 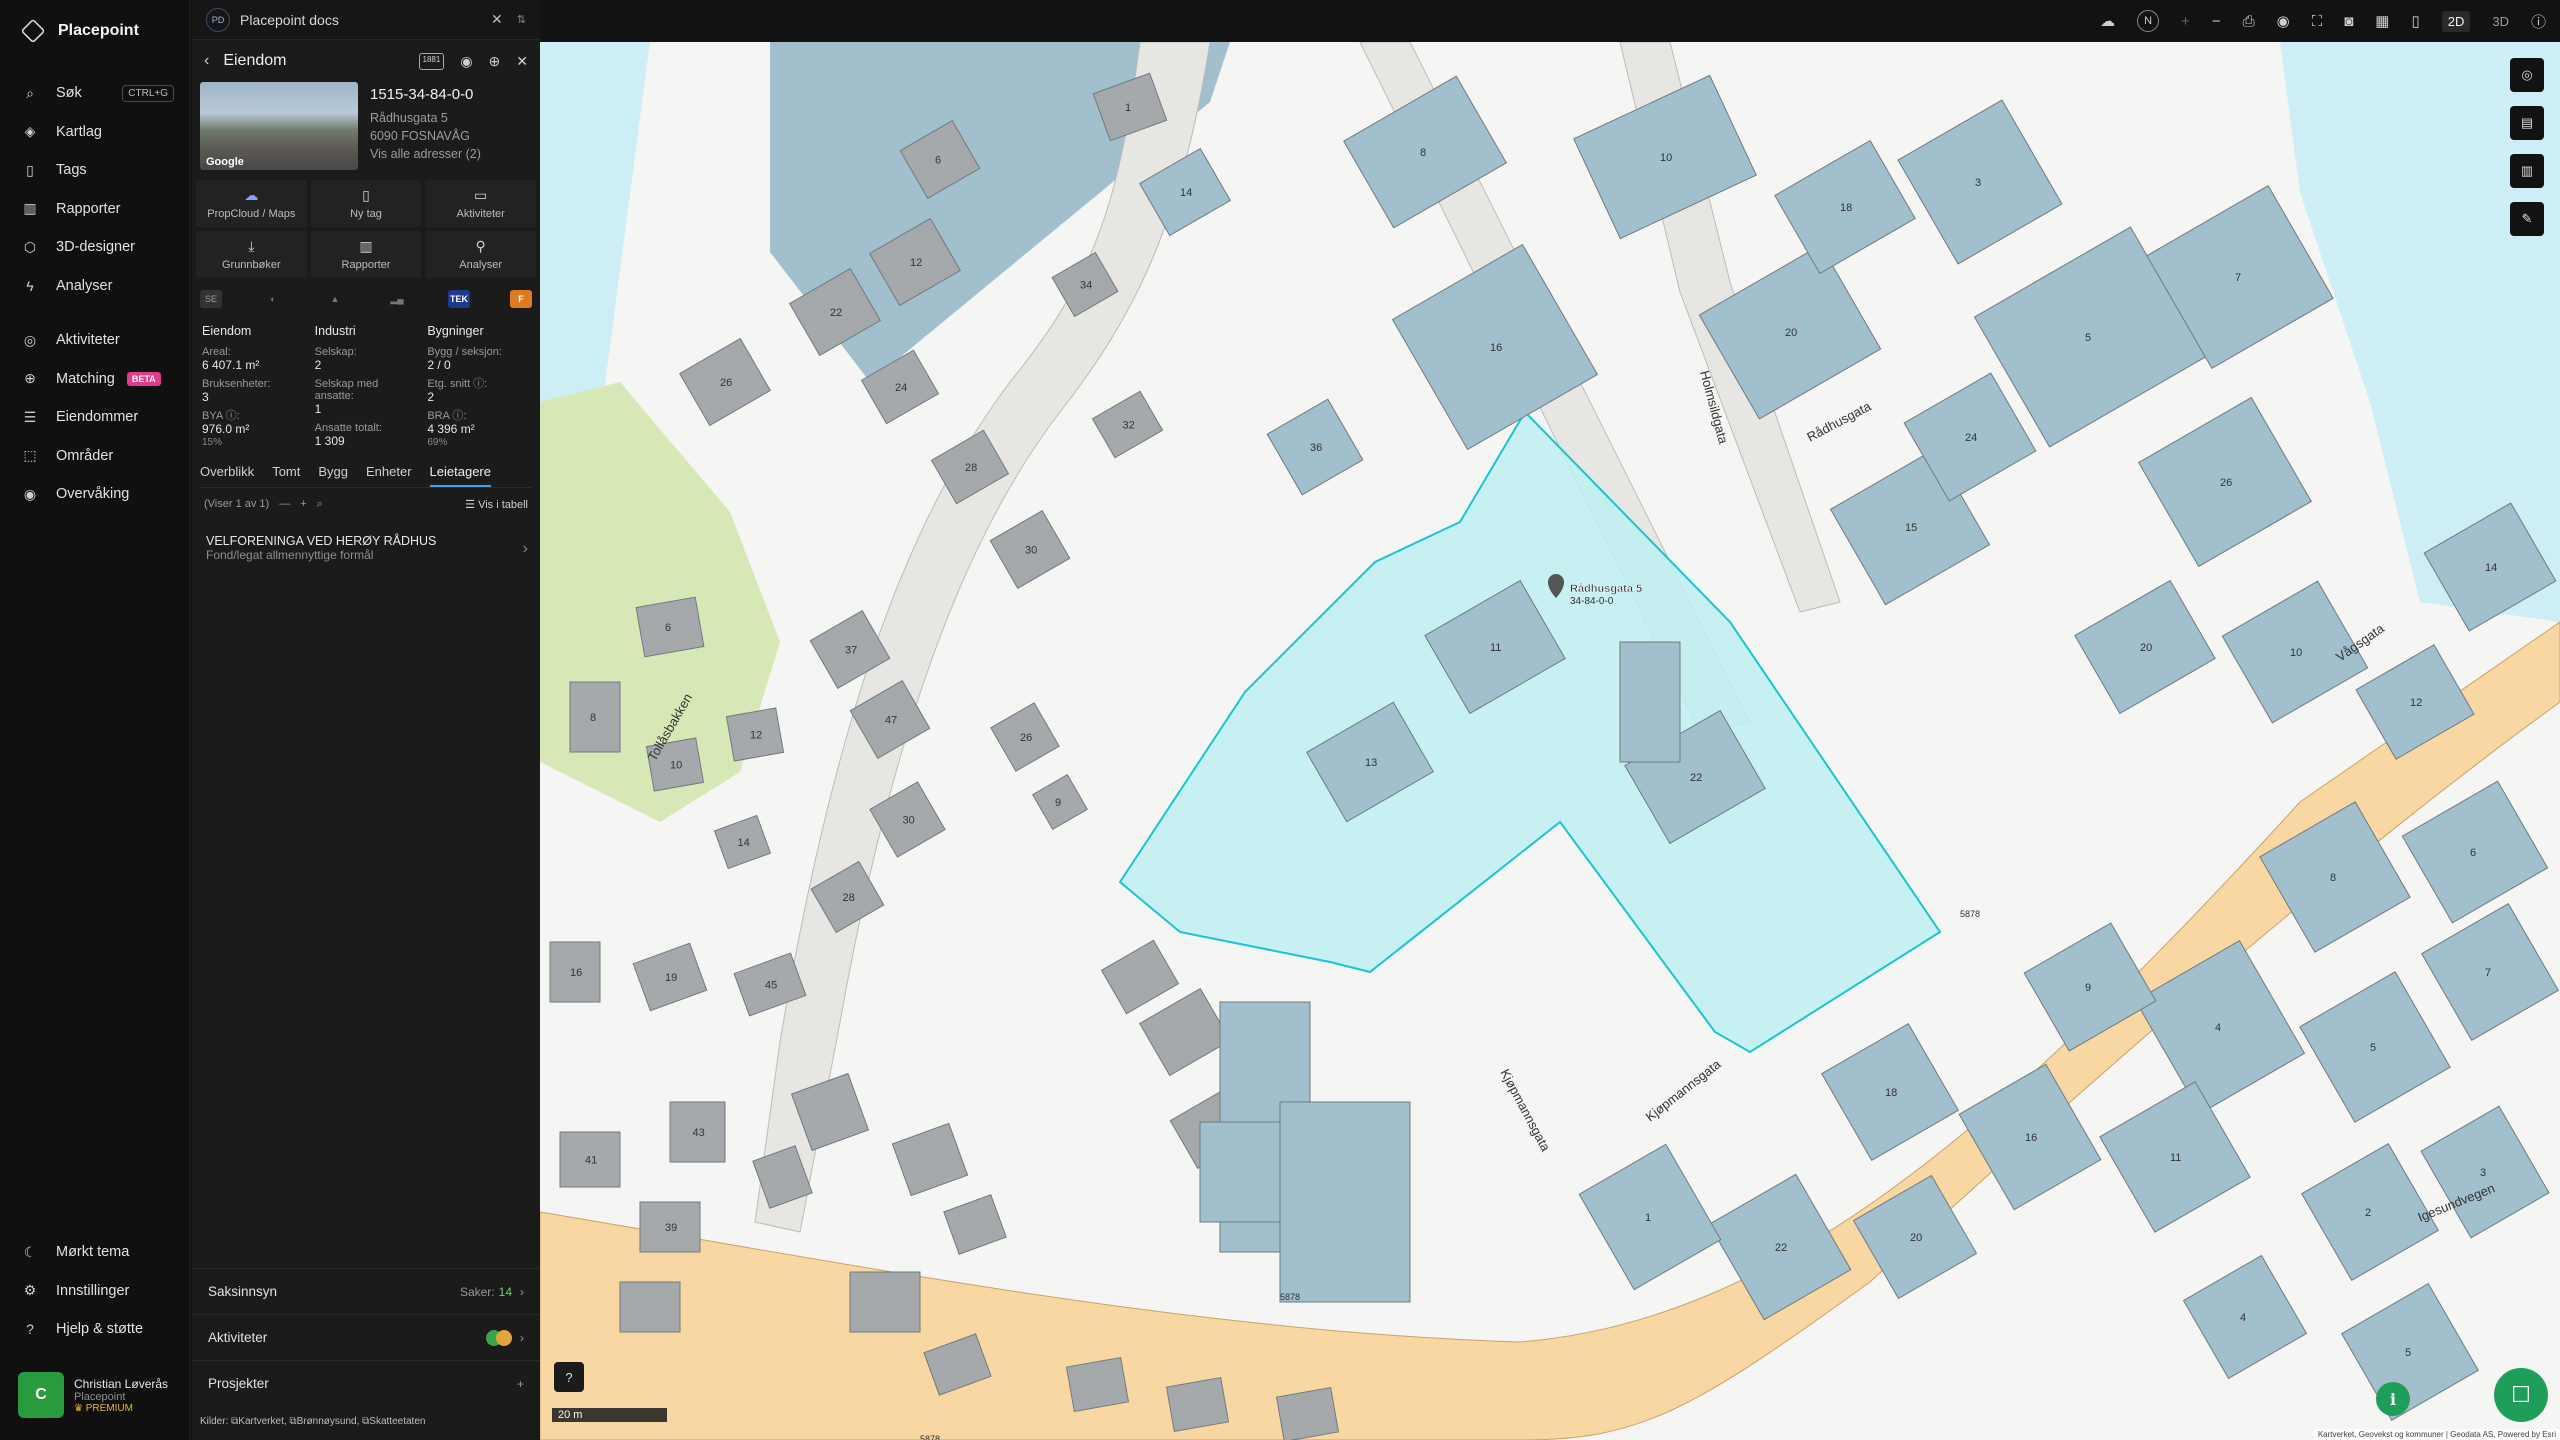 I want to click on marker-label-address: Rådhusgata 5, so click(x=1606, y=589).